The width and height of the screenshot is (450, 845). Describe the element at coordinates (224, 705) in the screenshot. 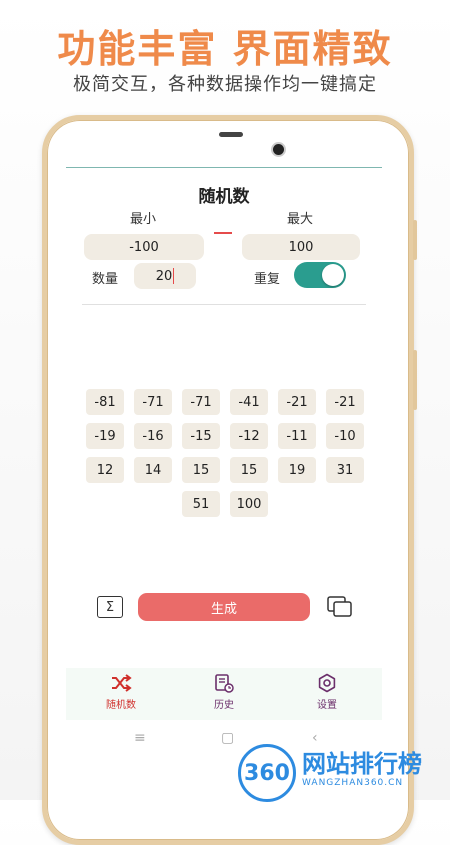

I see `tab-history-label: 历史` at that location.